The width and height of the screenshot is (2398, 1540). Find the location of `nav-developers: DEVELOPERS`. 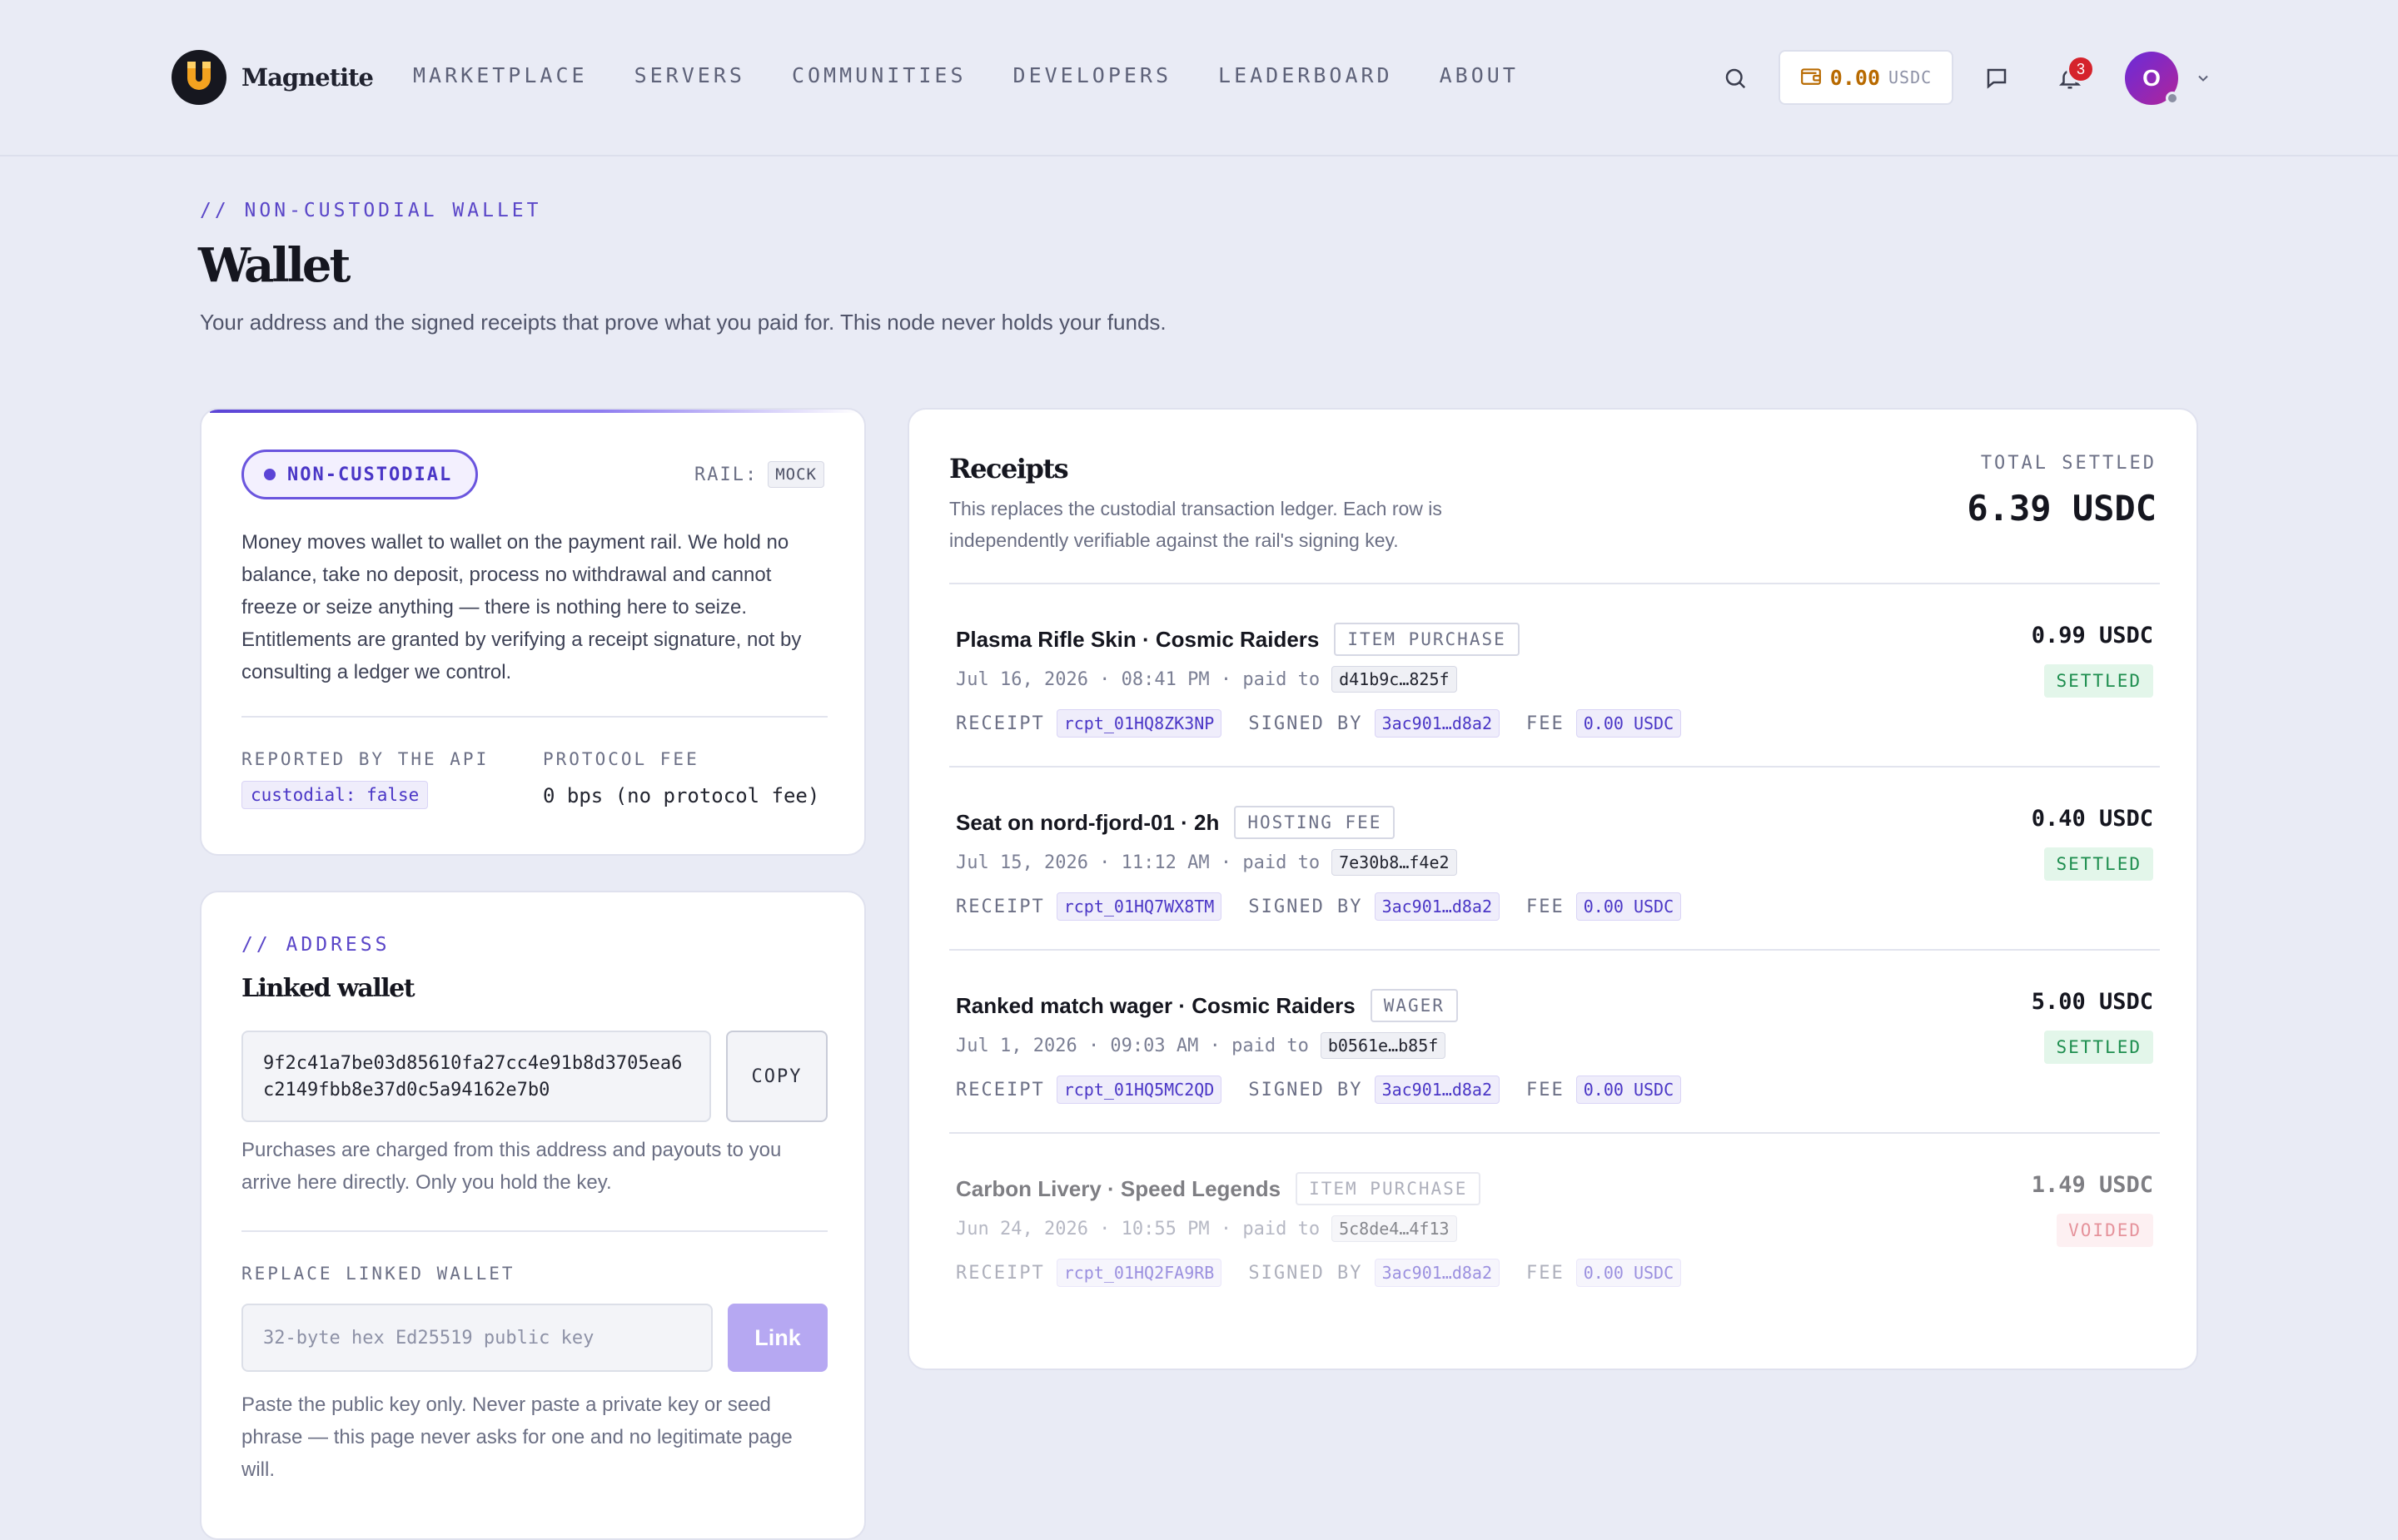

nav-developers: DEVELOPERS is located at coordinates (1092, 75).